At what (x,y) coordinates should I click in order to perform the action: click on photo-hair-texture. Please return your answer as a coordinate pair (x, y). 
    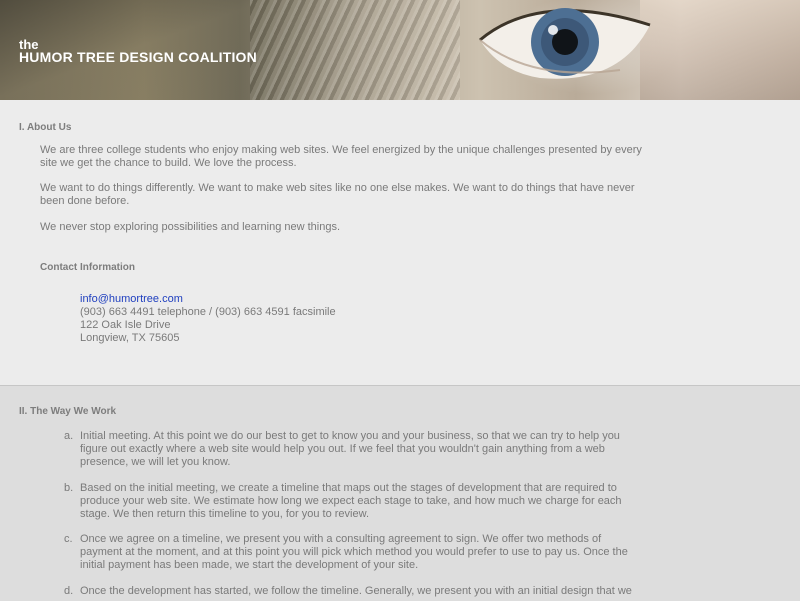
    Looking at the image, I should click on (355, 50).